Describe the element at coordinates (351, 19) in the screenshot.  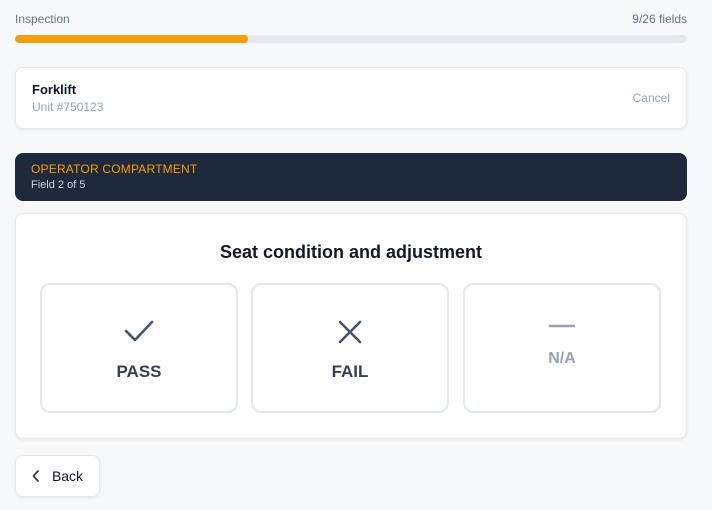
I see `progress-header: Inspection 9/26 fields` at that location.